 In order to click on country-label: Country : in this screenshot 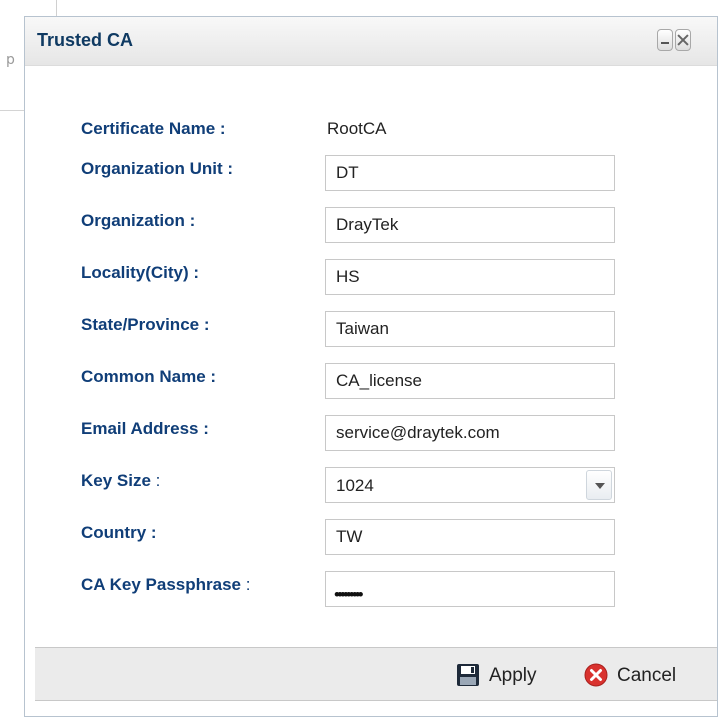, I will do `click(119, 532)`.